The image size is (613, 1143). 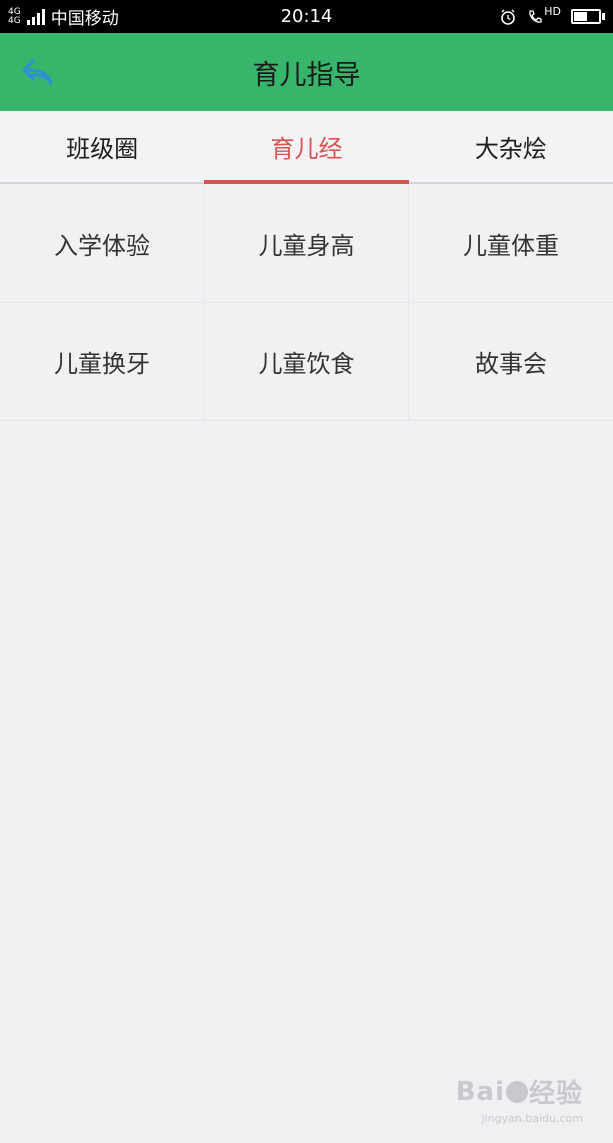 I want to click on grid-item-child-diet: 儿童饮食, so click(x=307, y=362).